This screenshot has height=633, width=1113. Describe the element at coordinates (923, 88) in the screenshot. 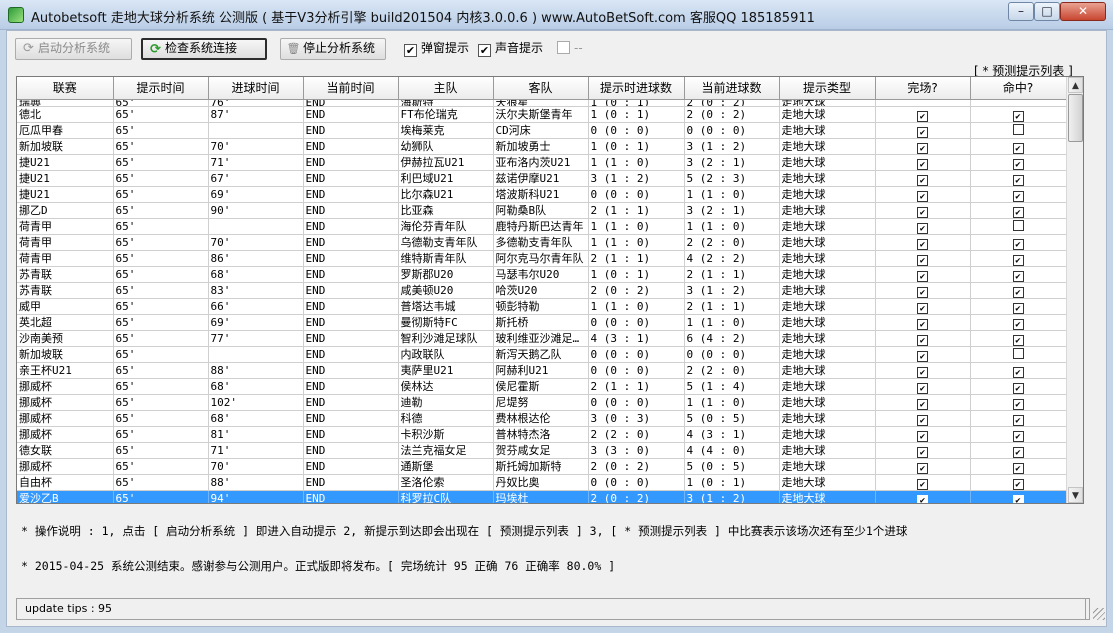

I see `col-finished: 完场?` at that location.